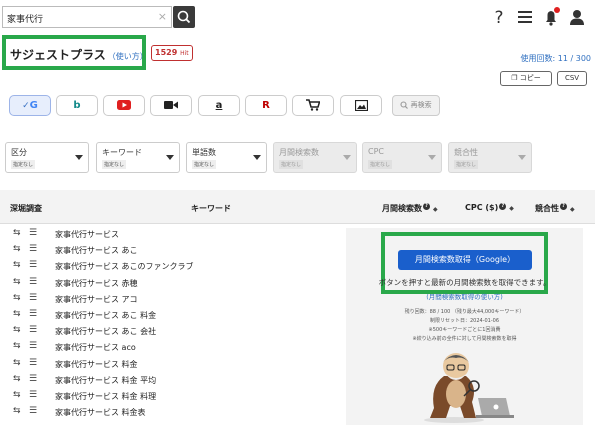 The width and height of the screenshot is (595, 425). I want to click on table-row: ⇆ ☰ 家事代行サービス あこのファンクラブ, so click(172, 267).